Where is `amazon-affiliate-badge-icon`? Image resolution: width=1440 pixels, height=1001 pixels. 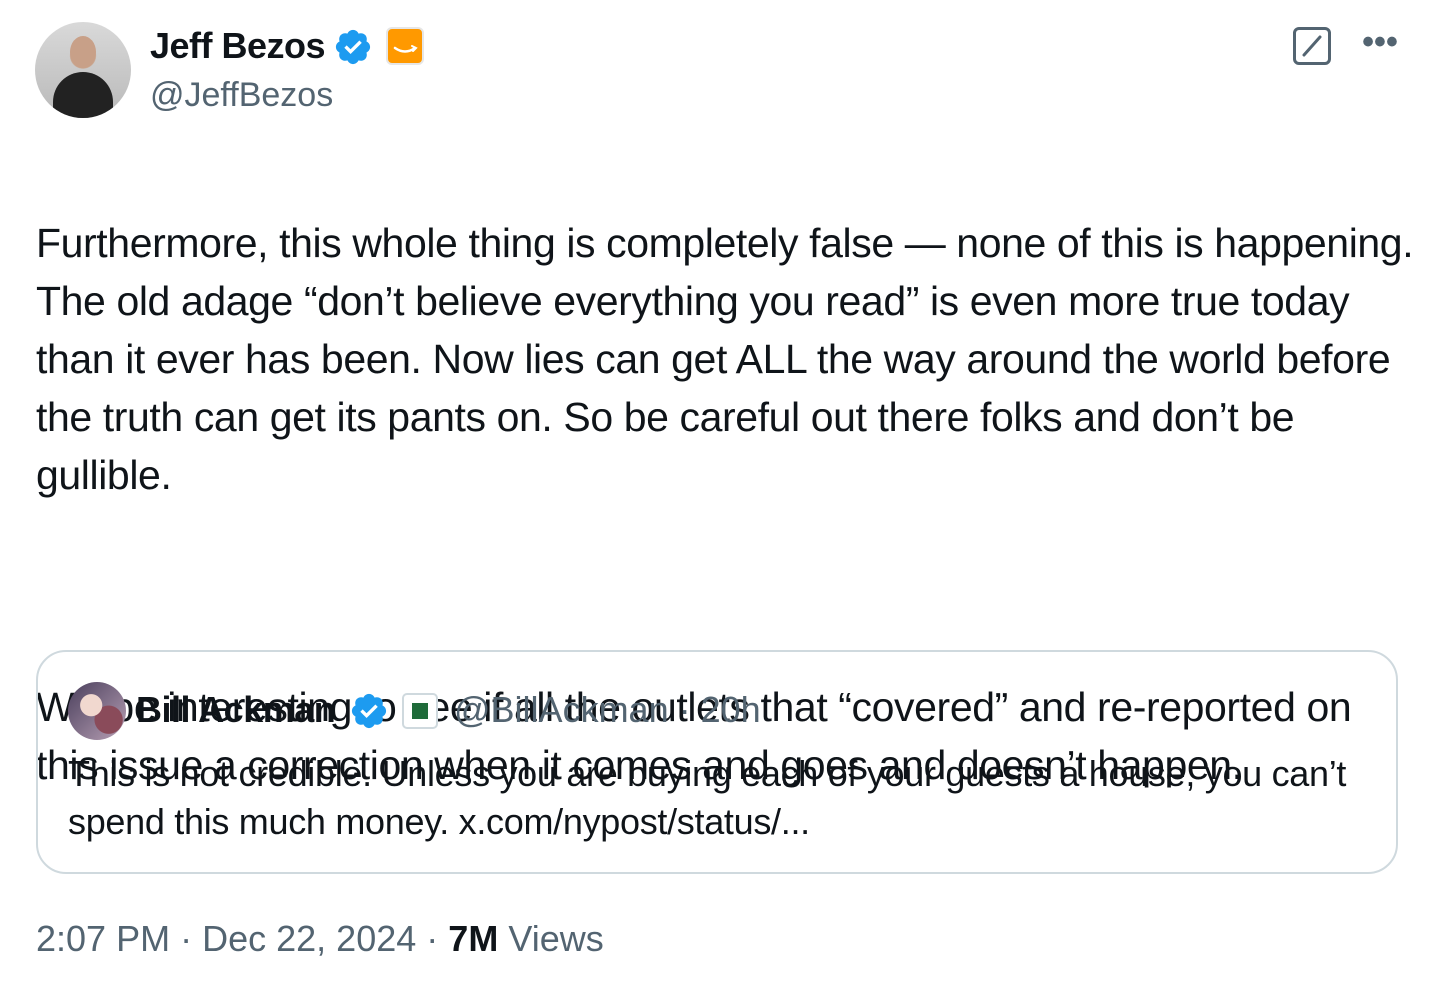 amazon-affiliate-badge-icon is located at coordinates (405, 46).